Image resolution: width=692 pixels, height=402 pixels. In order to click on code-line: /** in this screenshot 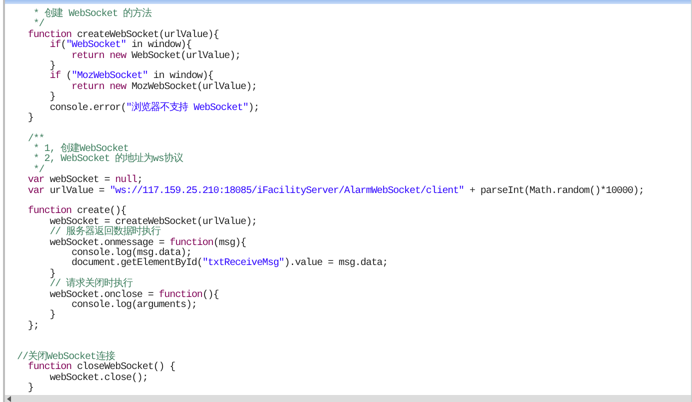, I will do `click(35, 139)`.